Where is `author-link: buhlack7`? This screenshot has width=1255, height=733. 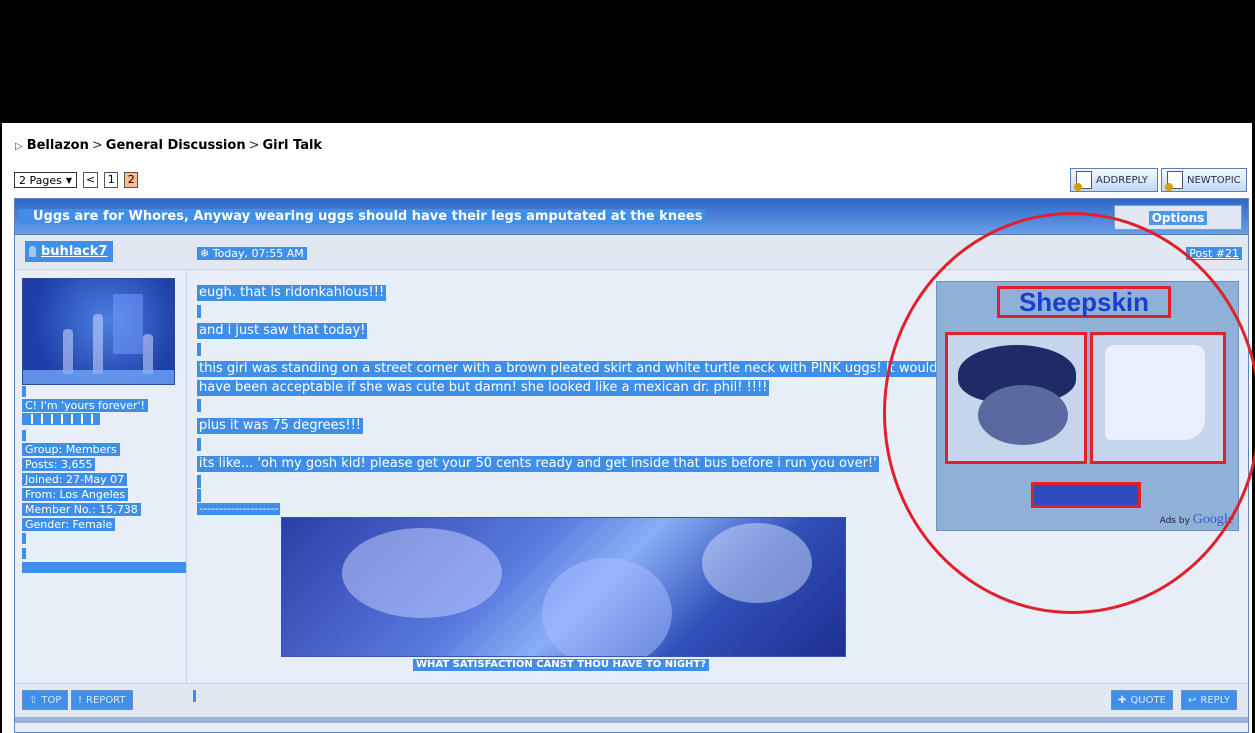 author-link: buhlack7 is located at coordinates (69, 251).